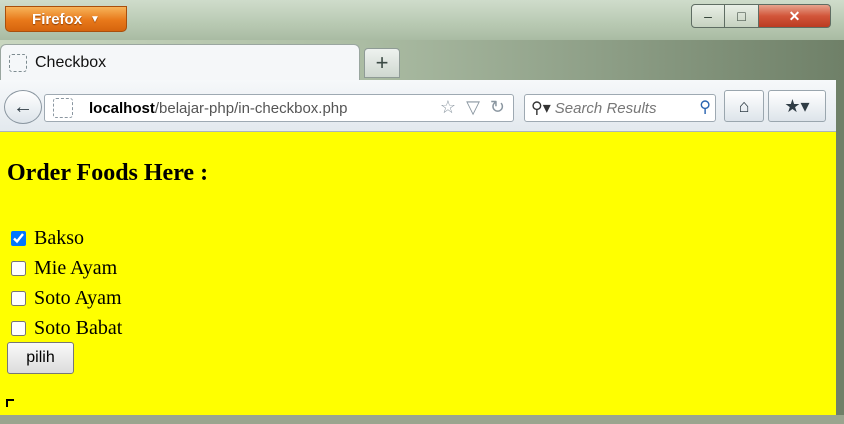 The image size is (844, 424). What do you see at coordinates (18, 238) in the screenshot?
I see `checkbox-bakso` at bounding box center [18, 238].